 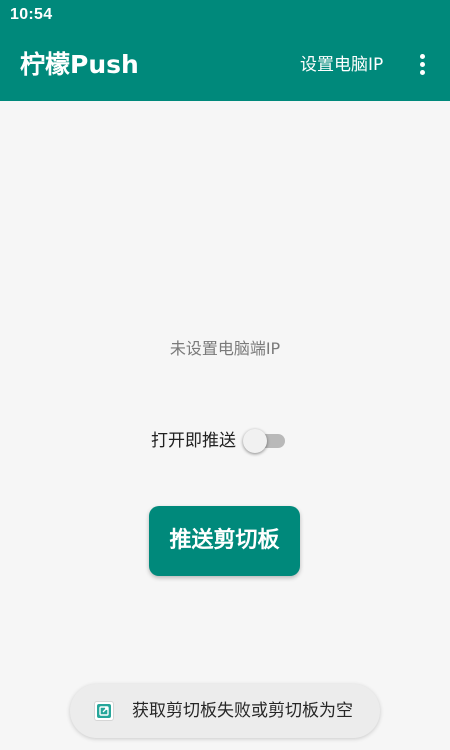 What do you see at coordinates (422, 65) in the screenshot?
I see `more-vertical-icon` at bounding box center [422, 65].